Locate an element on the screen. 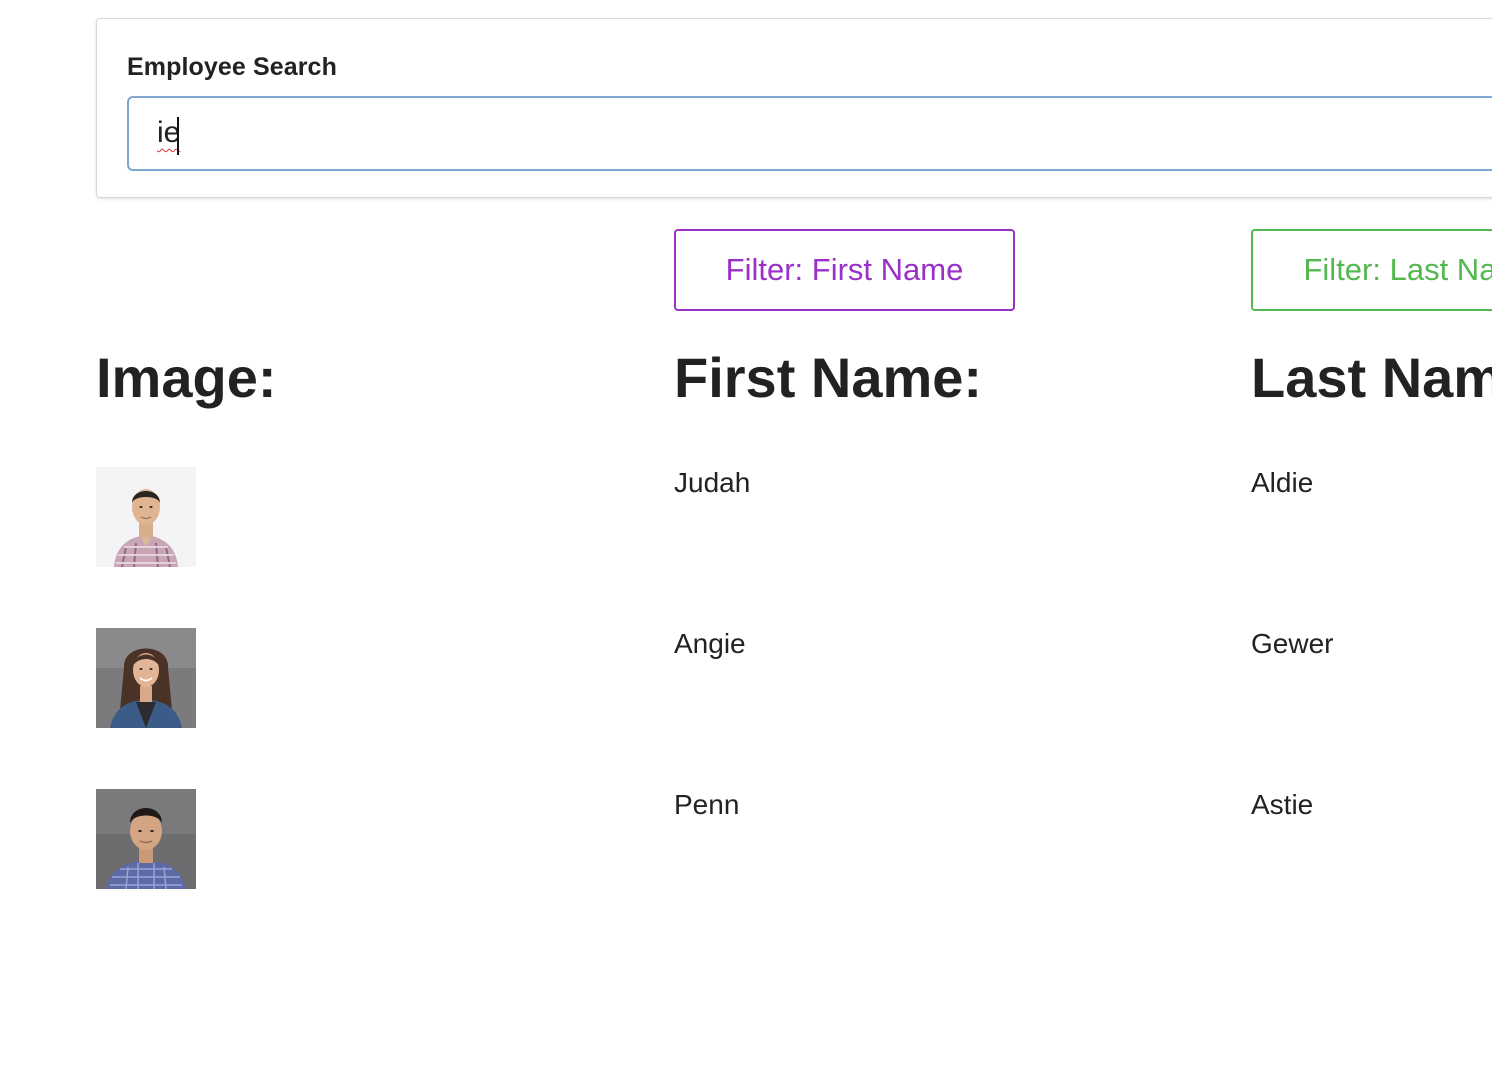  last-name-cell: Aldie is located at coordinates (1282, 482).